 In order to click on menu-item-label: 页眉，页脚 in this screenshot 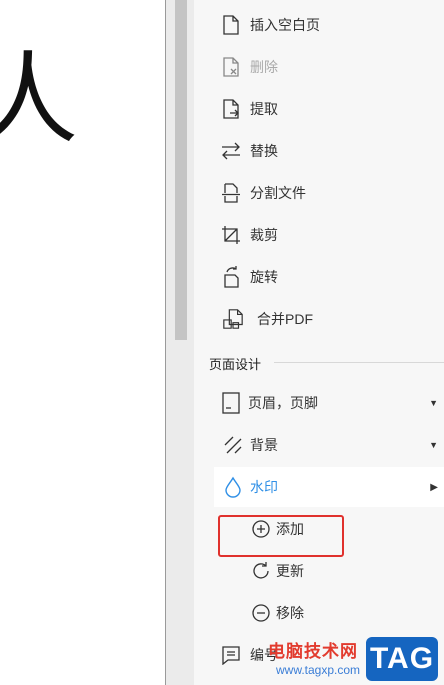, I will do `click(283, 403)`.